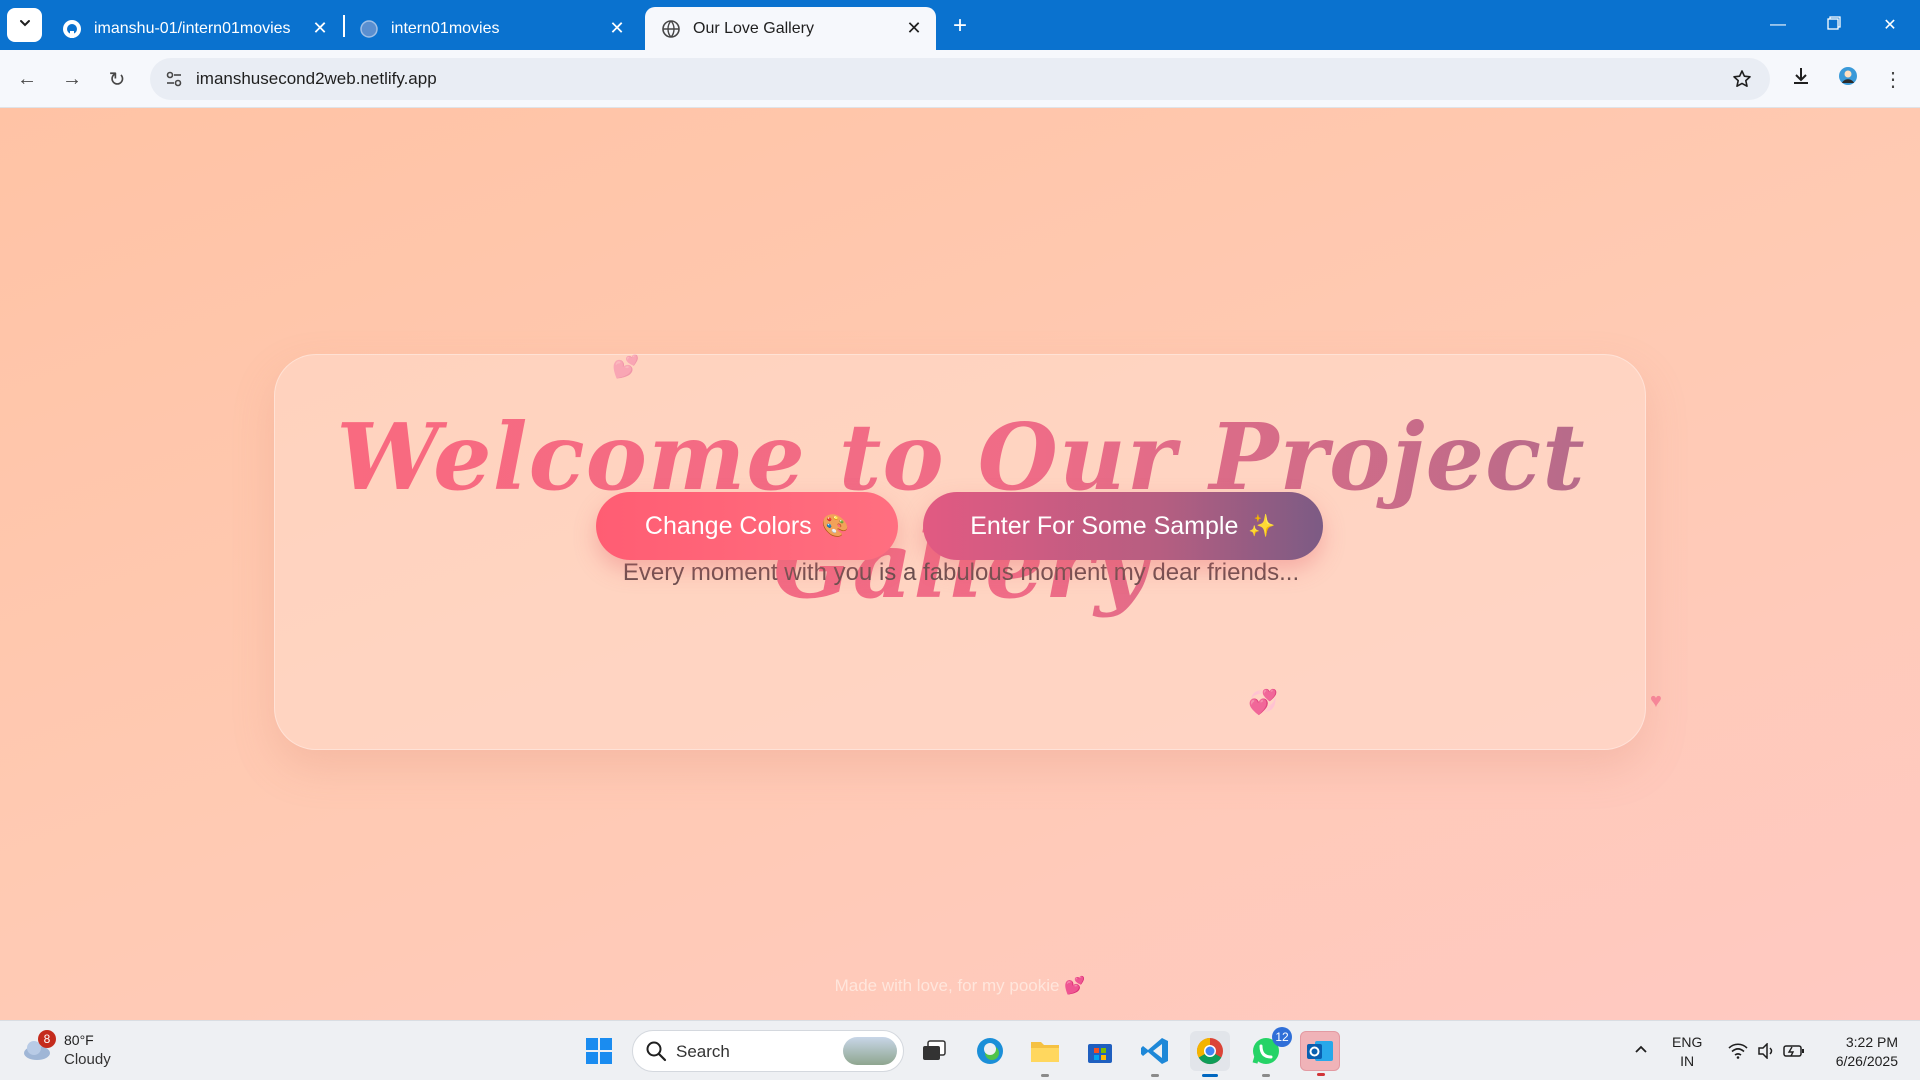 Image resolution: width=1920 pixels, height=1080 pixels. I want to click on profile-button, so click(1848, 79).